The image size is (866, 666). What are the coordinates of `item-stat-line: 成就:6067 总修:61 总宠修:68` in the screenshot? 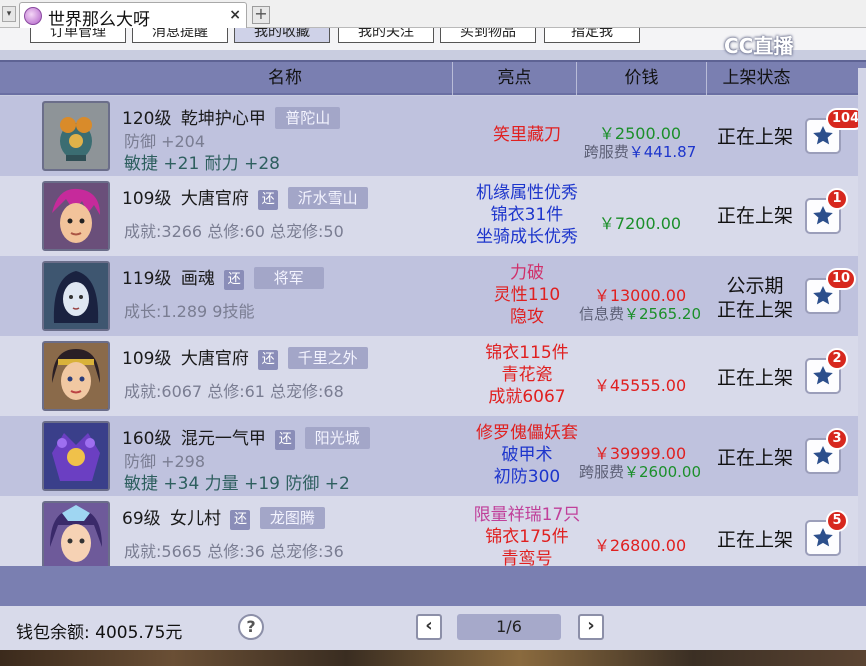 It's located at (234, 391).